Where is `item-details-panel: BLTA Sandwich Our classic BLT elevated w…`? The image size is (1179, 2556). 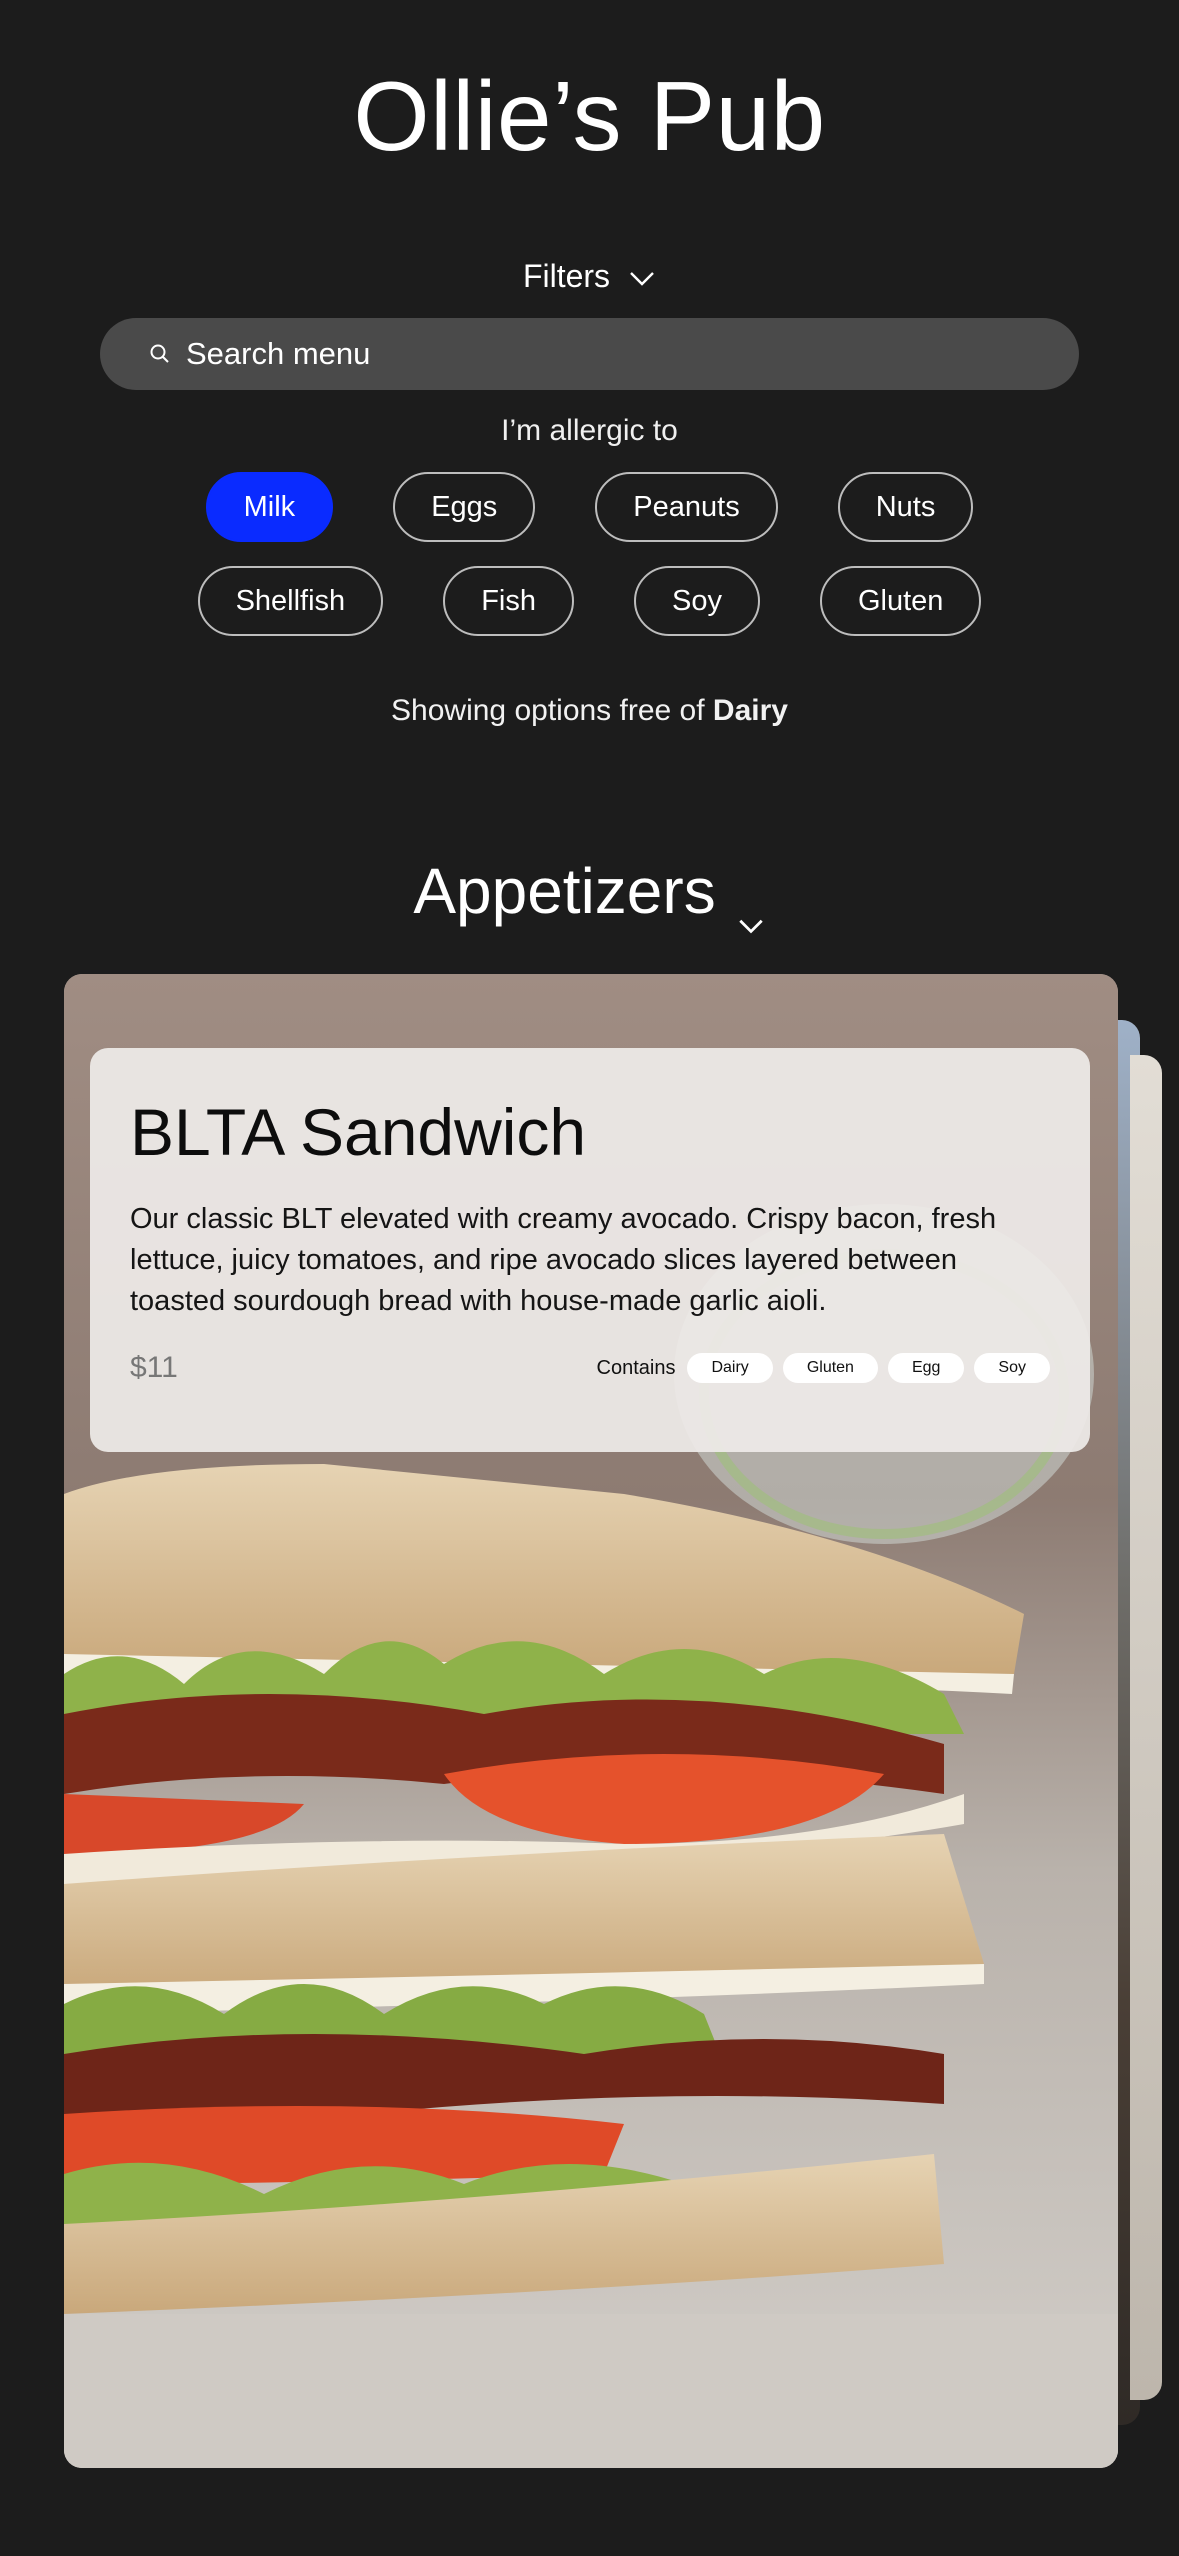 item-details-panel: BLTA Sandwich Our classic BLT elevated w… is located at coordinates (590, 1250).